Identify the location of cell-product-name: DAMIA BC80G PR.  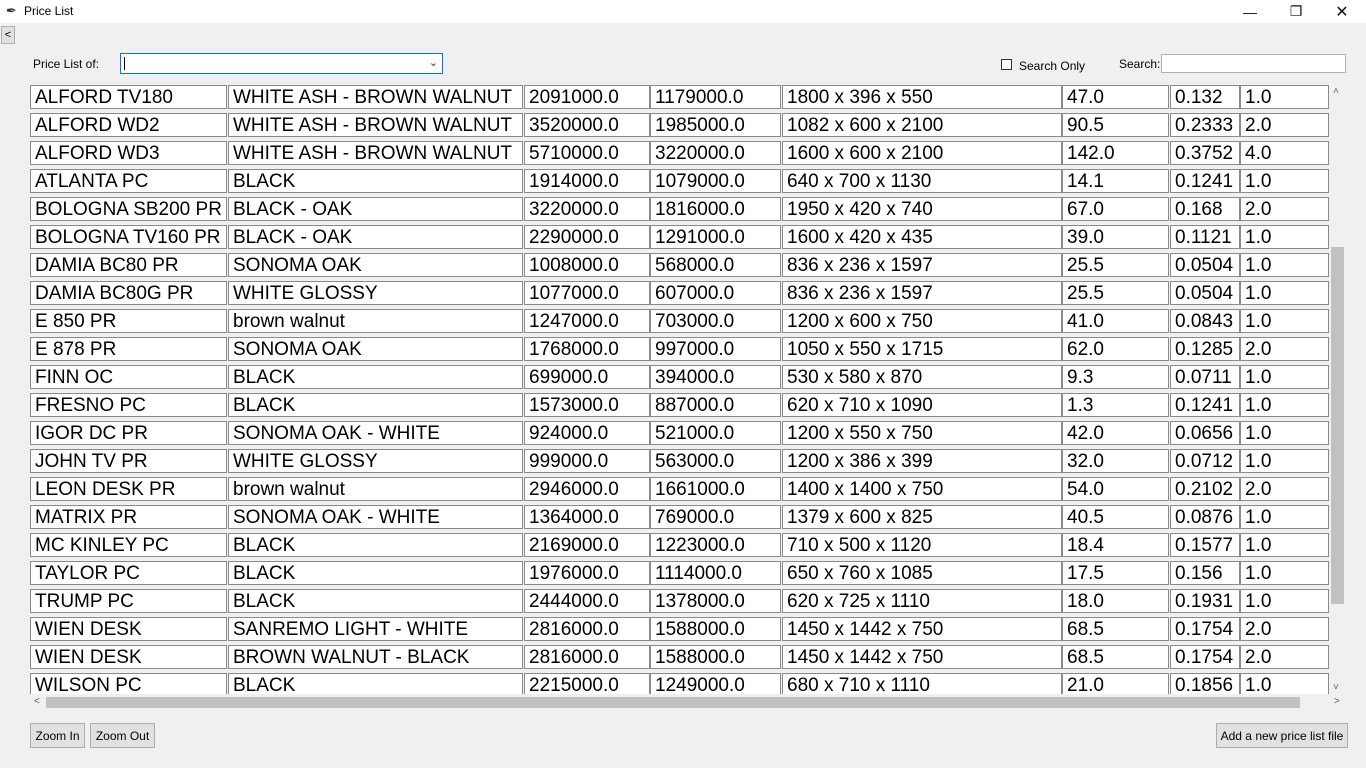
(128, 293).